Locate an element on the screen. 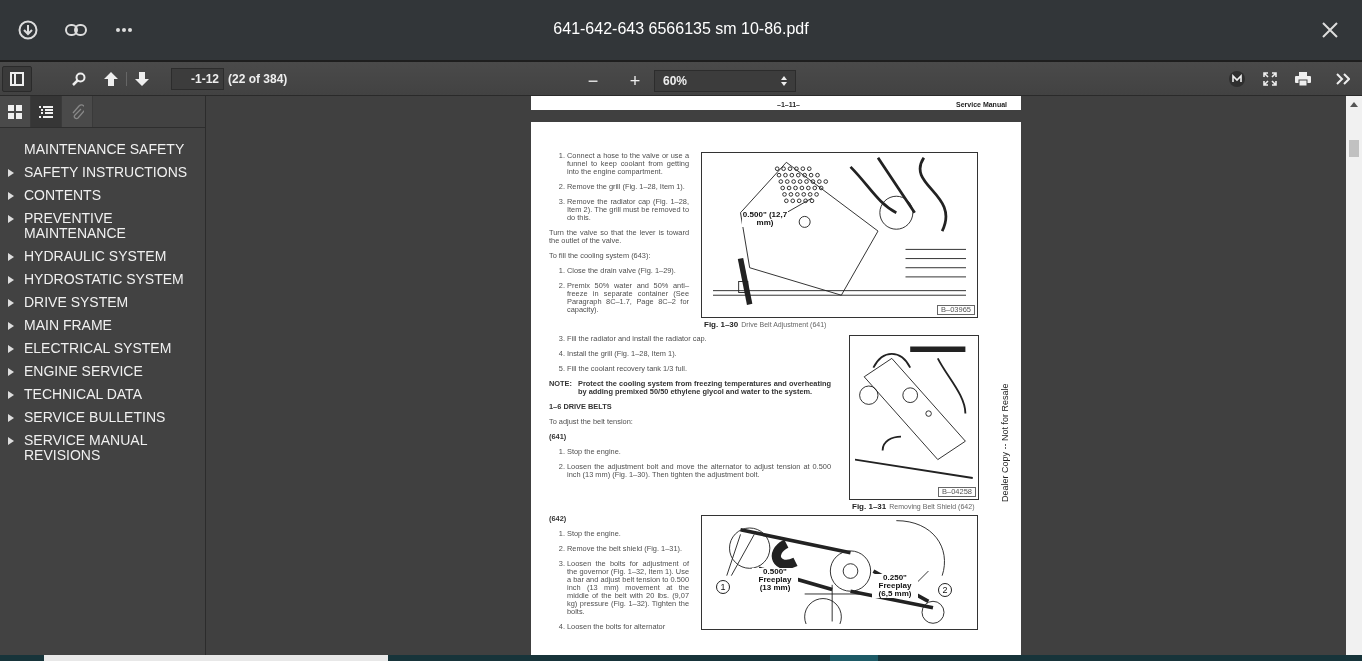 Image resolution: width=1362 pixels, height=661 pixels. figure-number: Fig. 1–31 is located at coordinates (869, 507).